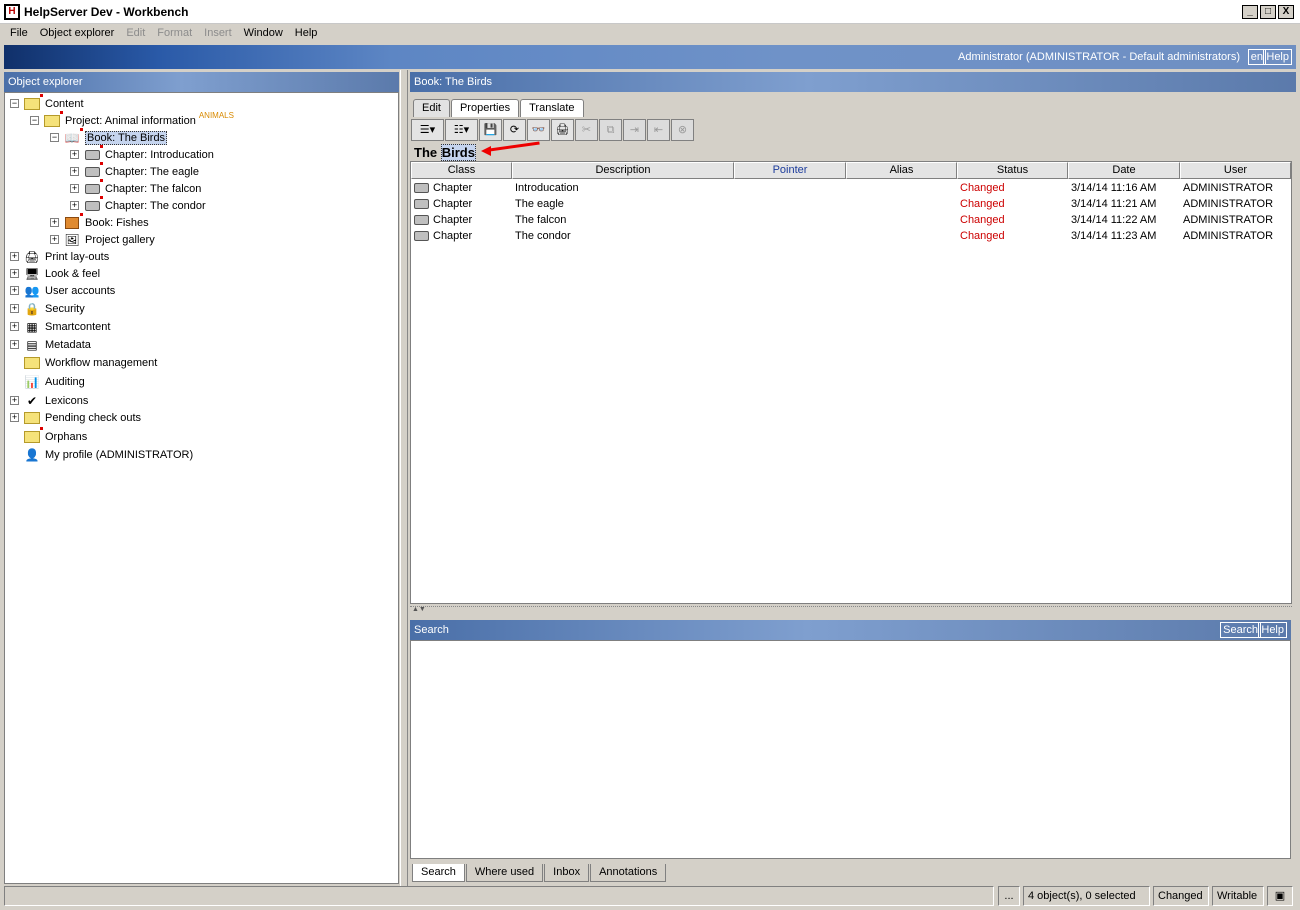 The width and height of the screenshot is (1300, 910). What do you see at coordinates (83, 362) in the screenshot?
I see `tree-node-workflow: Workflow management` at bounding box center [83, 362].